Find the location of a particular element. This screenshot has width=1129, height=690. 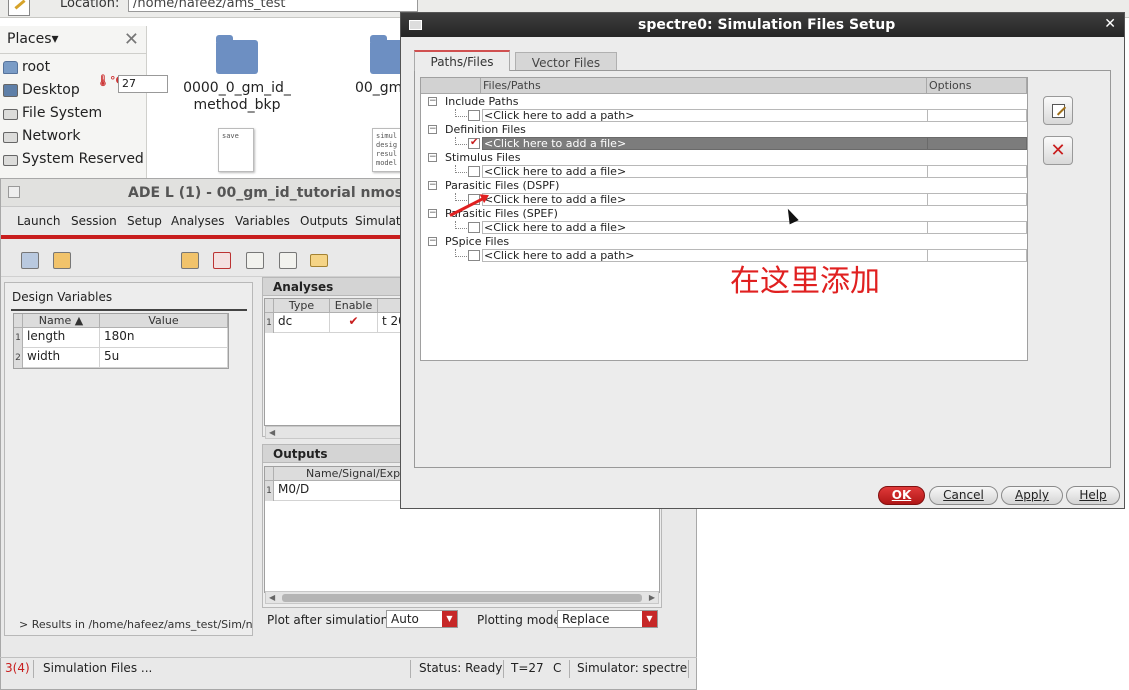

menu-variables: Variables is located at coordinates (262, 221).